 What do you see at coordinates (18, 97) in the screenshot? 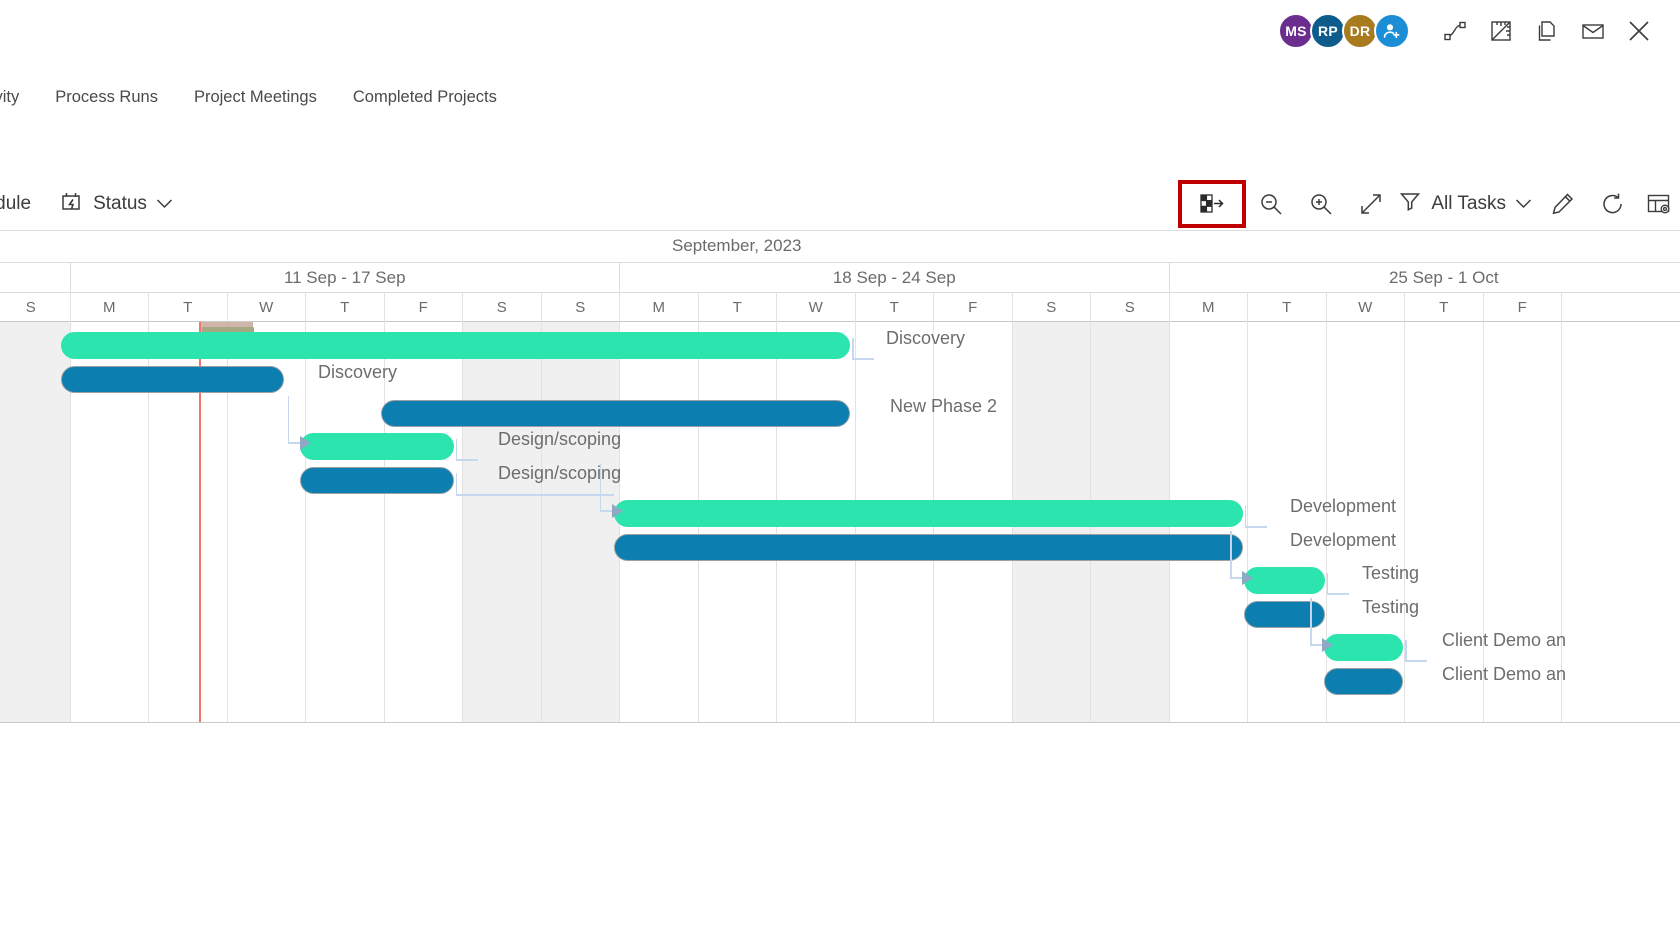
I see `tab-activity: ctivity` at bounding box center [18, 97].